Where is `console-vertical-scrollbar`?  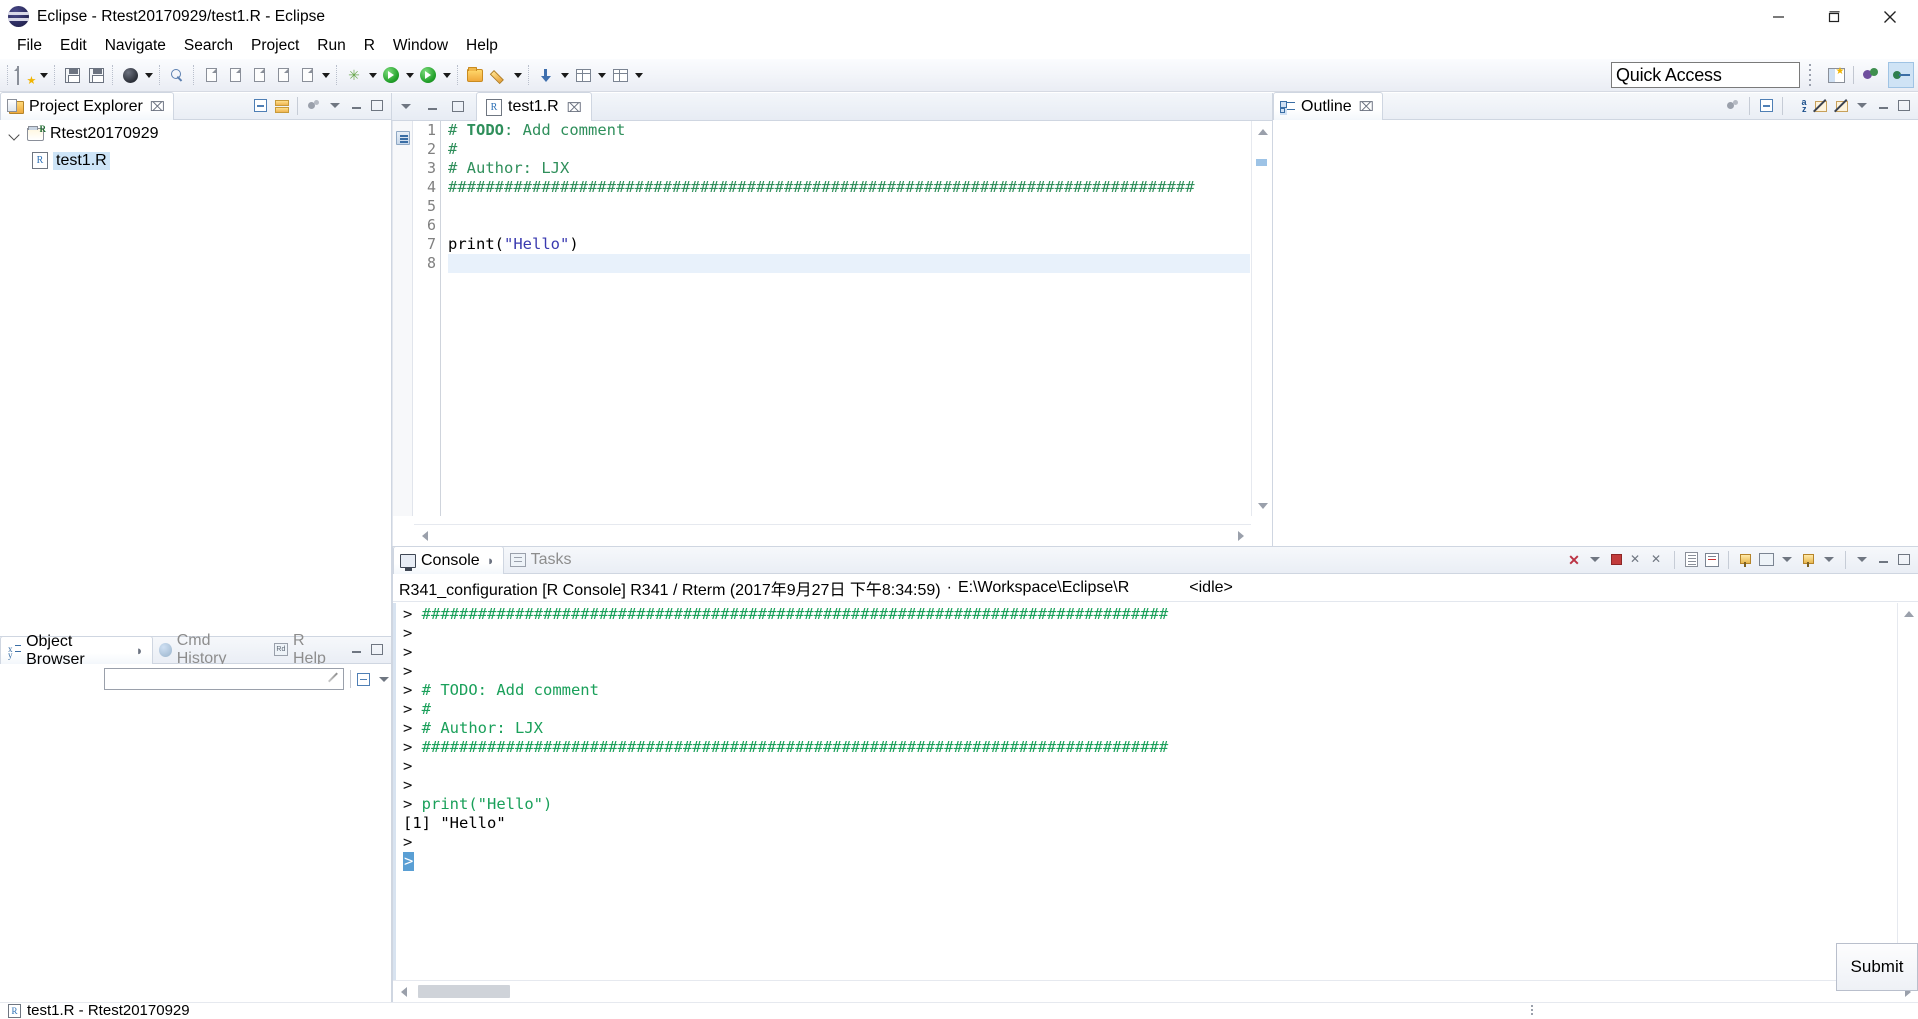
console-vertical-scrollbar is located at coordinates (1907, 791).